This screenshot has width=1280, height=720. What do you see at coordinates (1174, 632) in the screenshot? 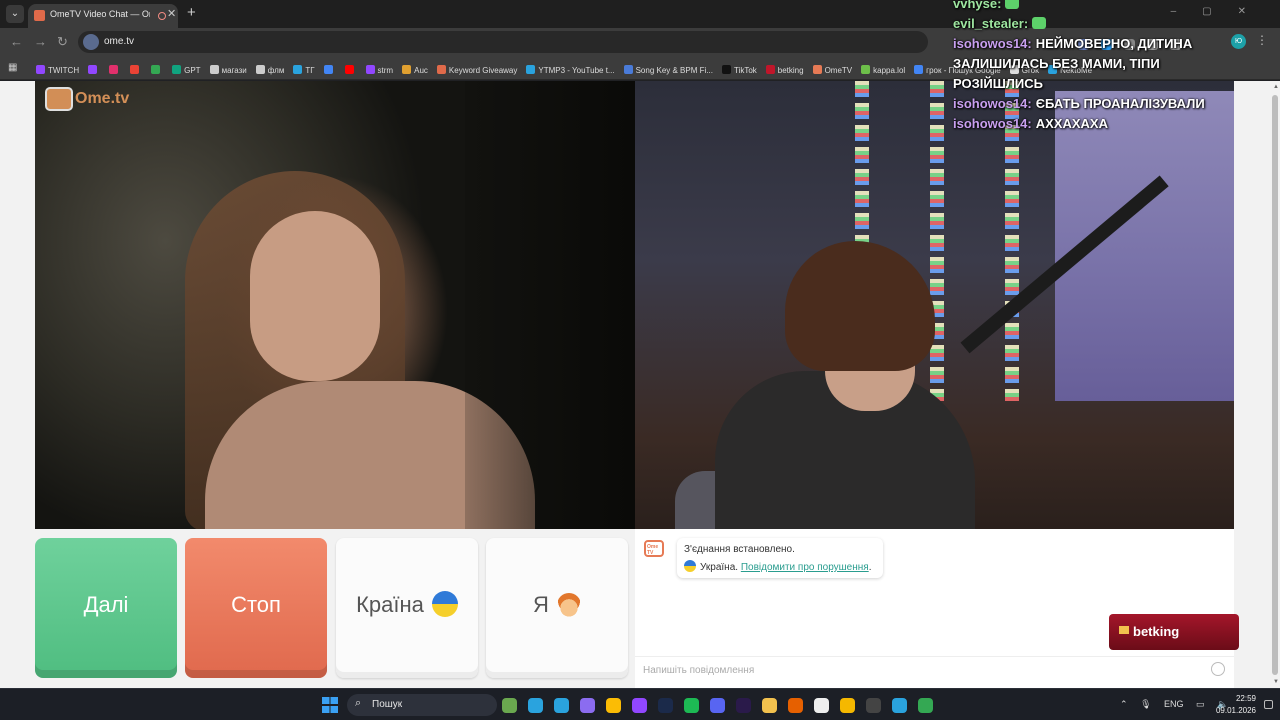
I see `betking-overlay: betking` at bounding box center [1174, 632].